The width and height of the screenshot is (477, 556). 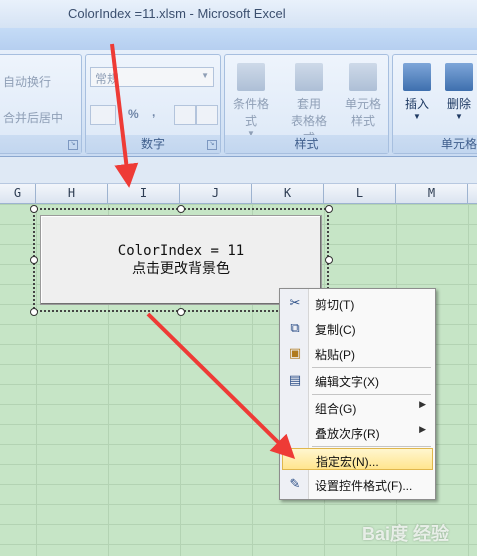 I want to click on watermark-text: Bai度 经验, so click(x=405, y=534).